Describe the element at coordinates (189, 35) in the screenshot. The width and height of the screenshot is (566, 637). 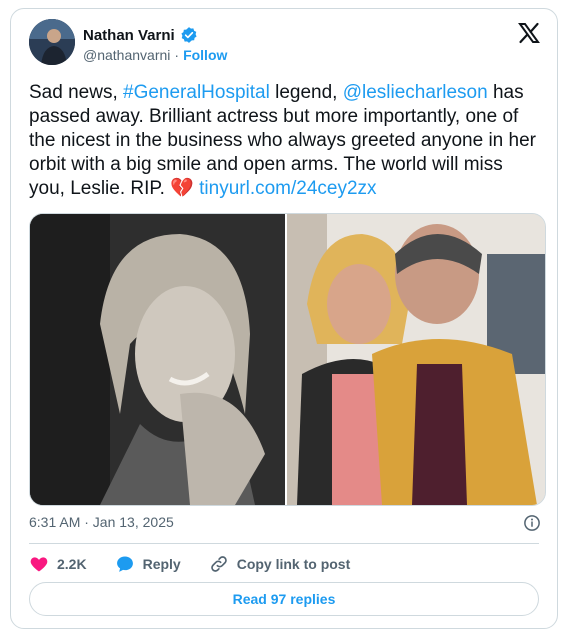
I see `verified-badge-icon` at that location.